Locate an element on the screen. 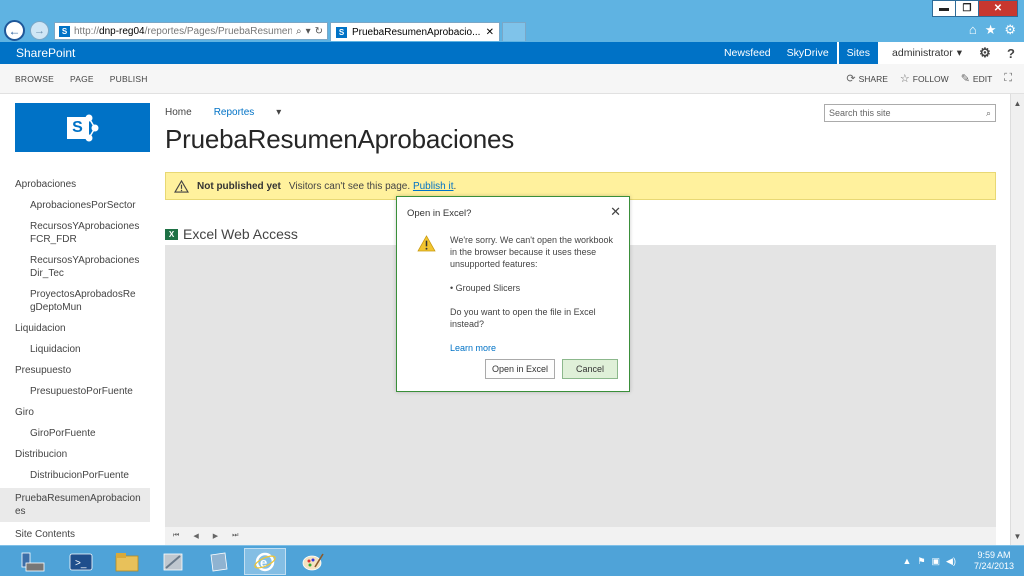 The height and width of the screenshot is (576, 1024). breadcrumb-reportes: Reportes is located at coordinates (234, 112).